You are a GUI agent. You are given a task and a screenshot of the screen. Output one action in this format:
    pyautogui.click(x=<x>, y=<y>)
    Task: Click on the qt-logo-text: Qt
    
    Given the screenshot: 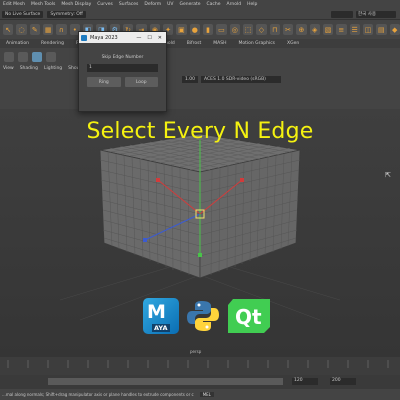 What is the action you would take?
    pyautogui.click(x=248, y=317)
    